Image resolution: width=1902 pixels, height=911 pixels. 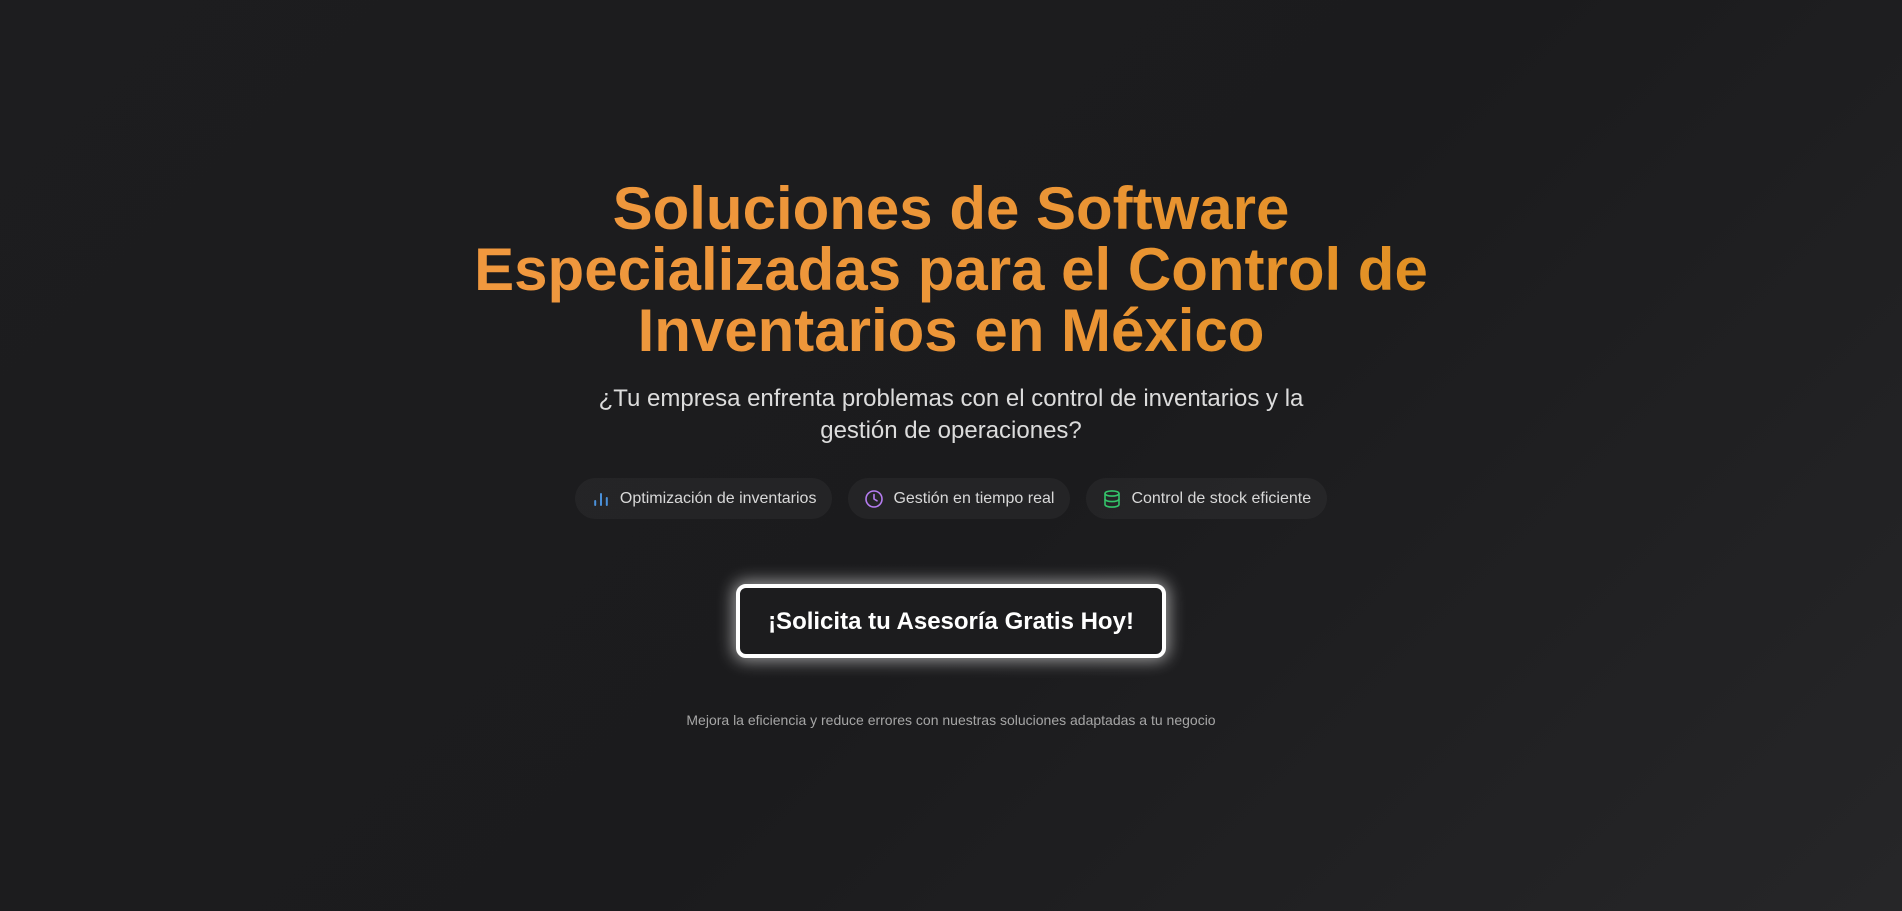 What do you see at coordinates (718, 498) in the screenshot?
I see `feature-pill-label: Optimización de inventarios` at bounding box center [718, 498].